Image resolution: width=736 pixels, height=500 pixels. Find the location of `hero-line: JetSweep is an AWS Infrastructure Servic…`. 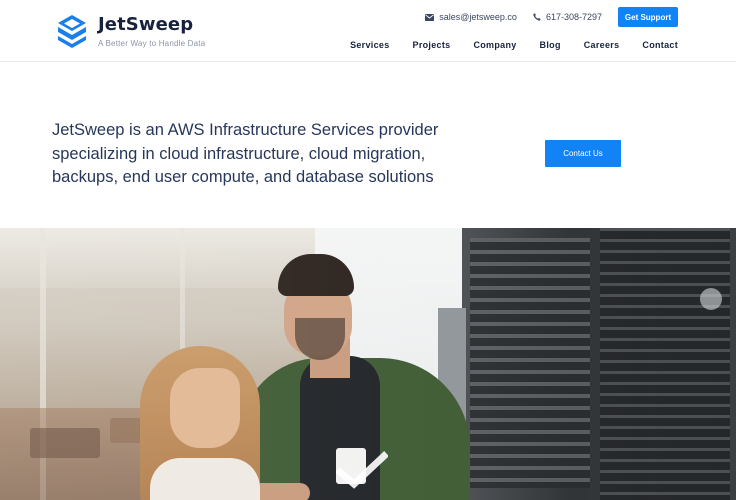

hero-line: JetSweep is an AWS Infrastructure Servic… is located at coordinates (245, 130).